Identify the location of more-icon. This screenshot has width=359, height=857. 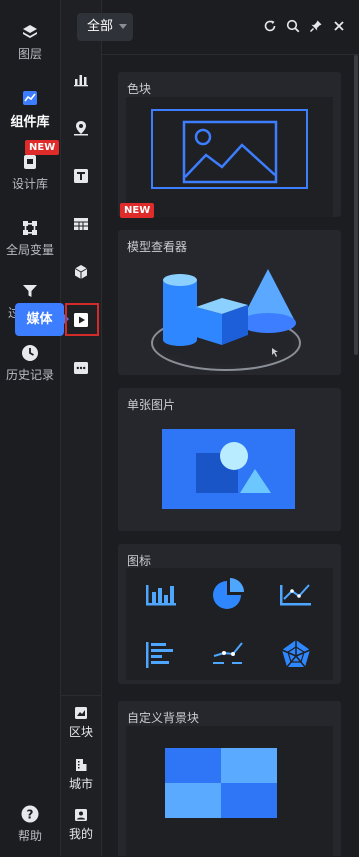
(81, 368).